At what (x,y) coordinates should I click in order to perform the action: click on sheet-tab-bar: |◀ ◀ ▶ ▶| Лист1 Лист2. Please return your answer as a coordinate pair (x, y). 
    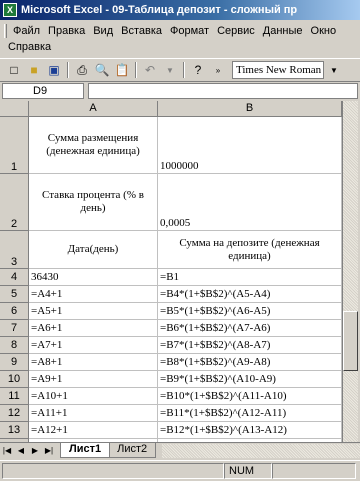
    Looking at the image, I should click on (180, 450).